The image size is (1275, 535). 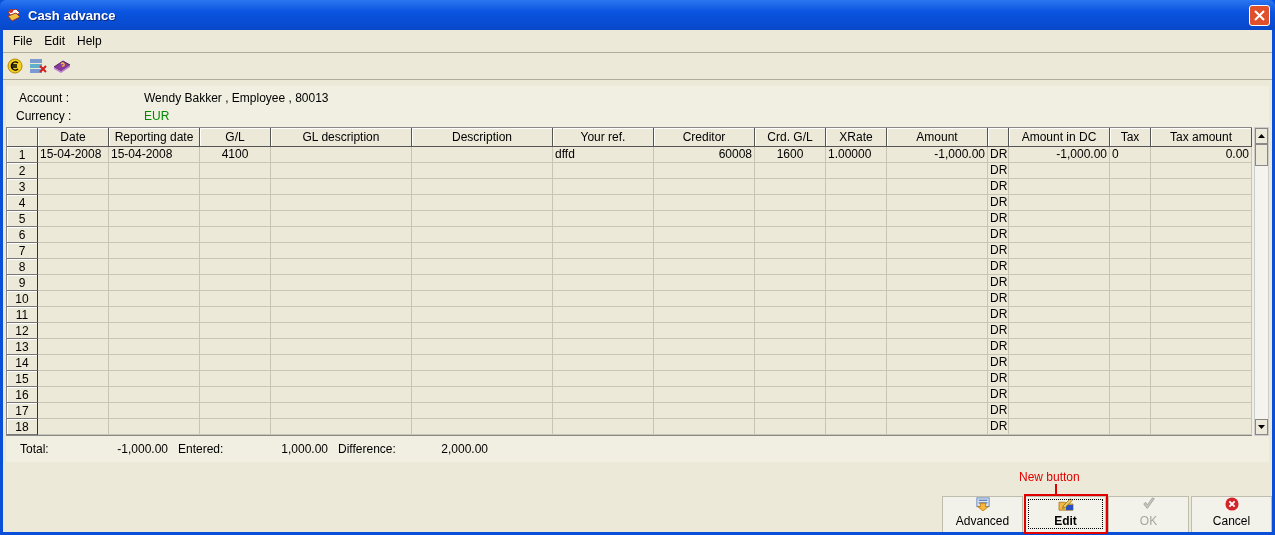 What do you see at coordinates (22, 219) in the screenshot?
I see `row-number: 5` at bounding box center [22, 219].